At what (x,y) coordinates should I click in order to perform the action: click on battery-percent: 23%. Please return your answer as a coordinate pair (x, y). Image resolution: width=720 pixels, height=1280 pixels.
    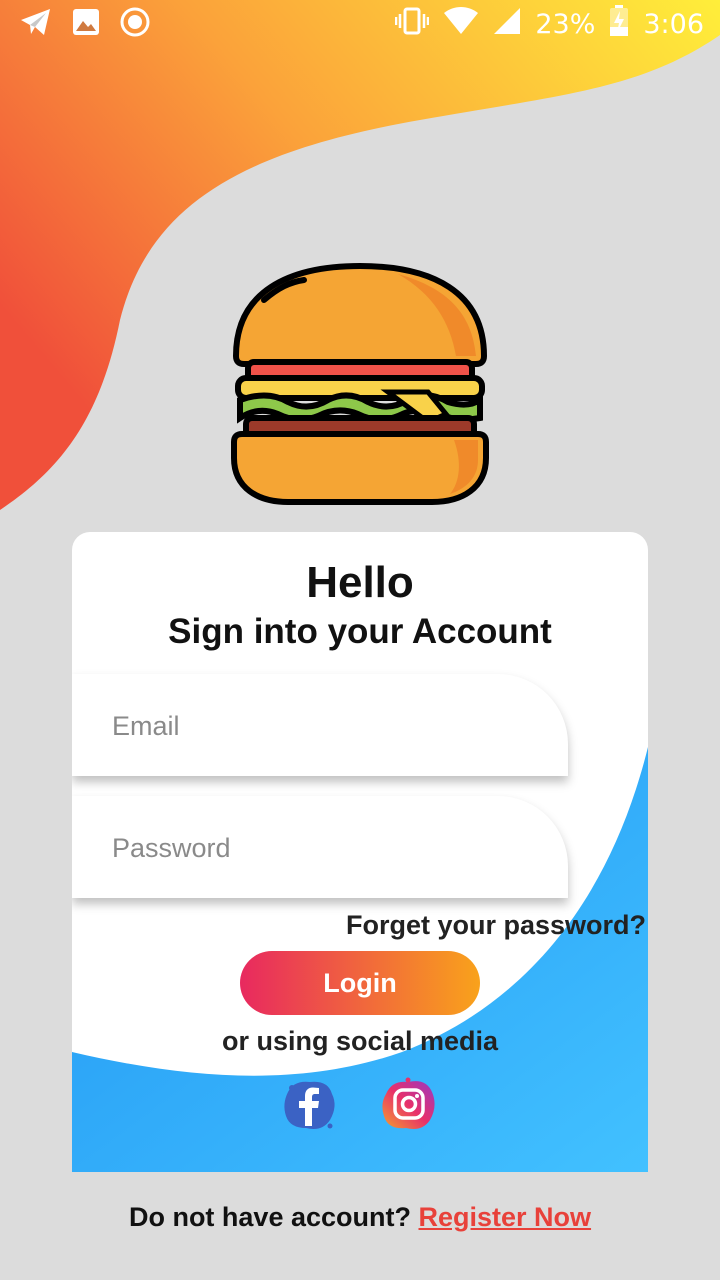
    Looking at the image, I should click on (565, 24).